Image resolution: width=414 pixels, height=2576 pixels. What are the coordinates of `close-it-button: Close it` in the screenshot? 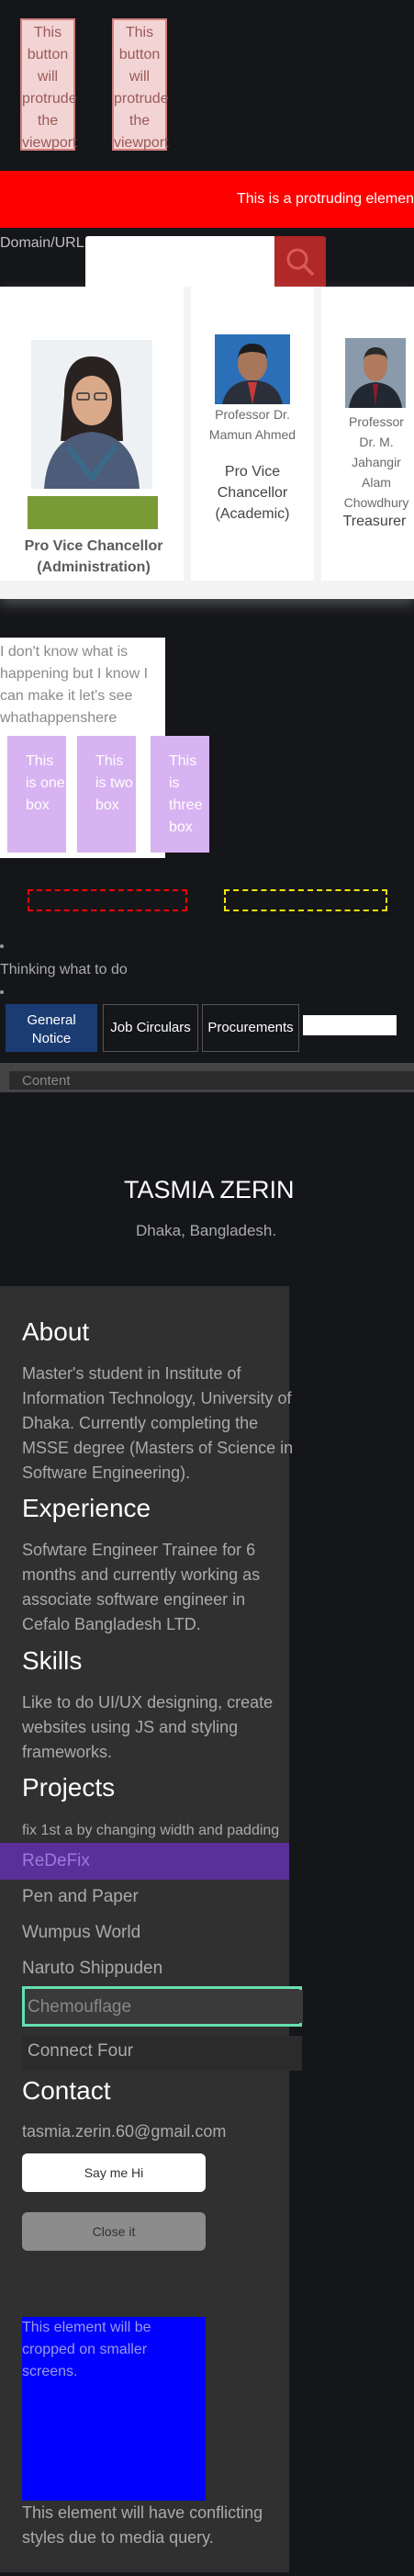 It's located at (114, 2231).